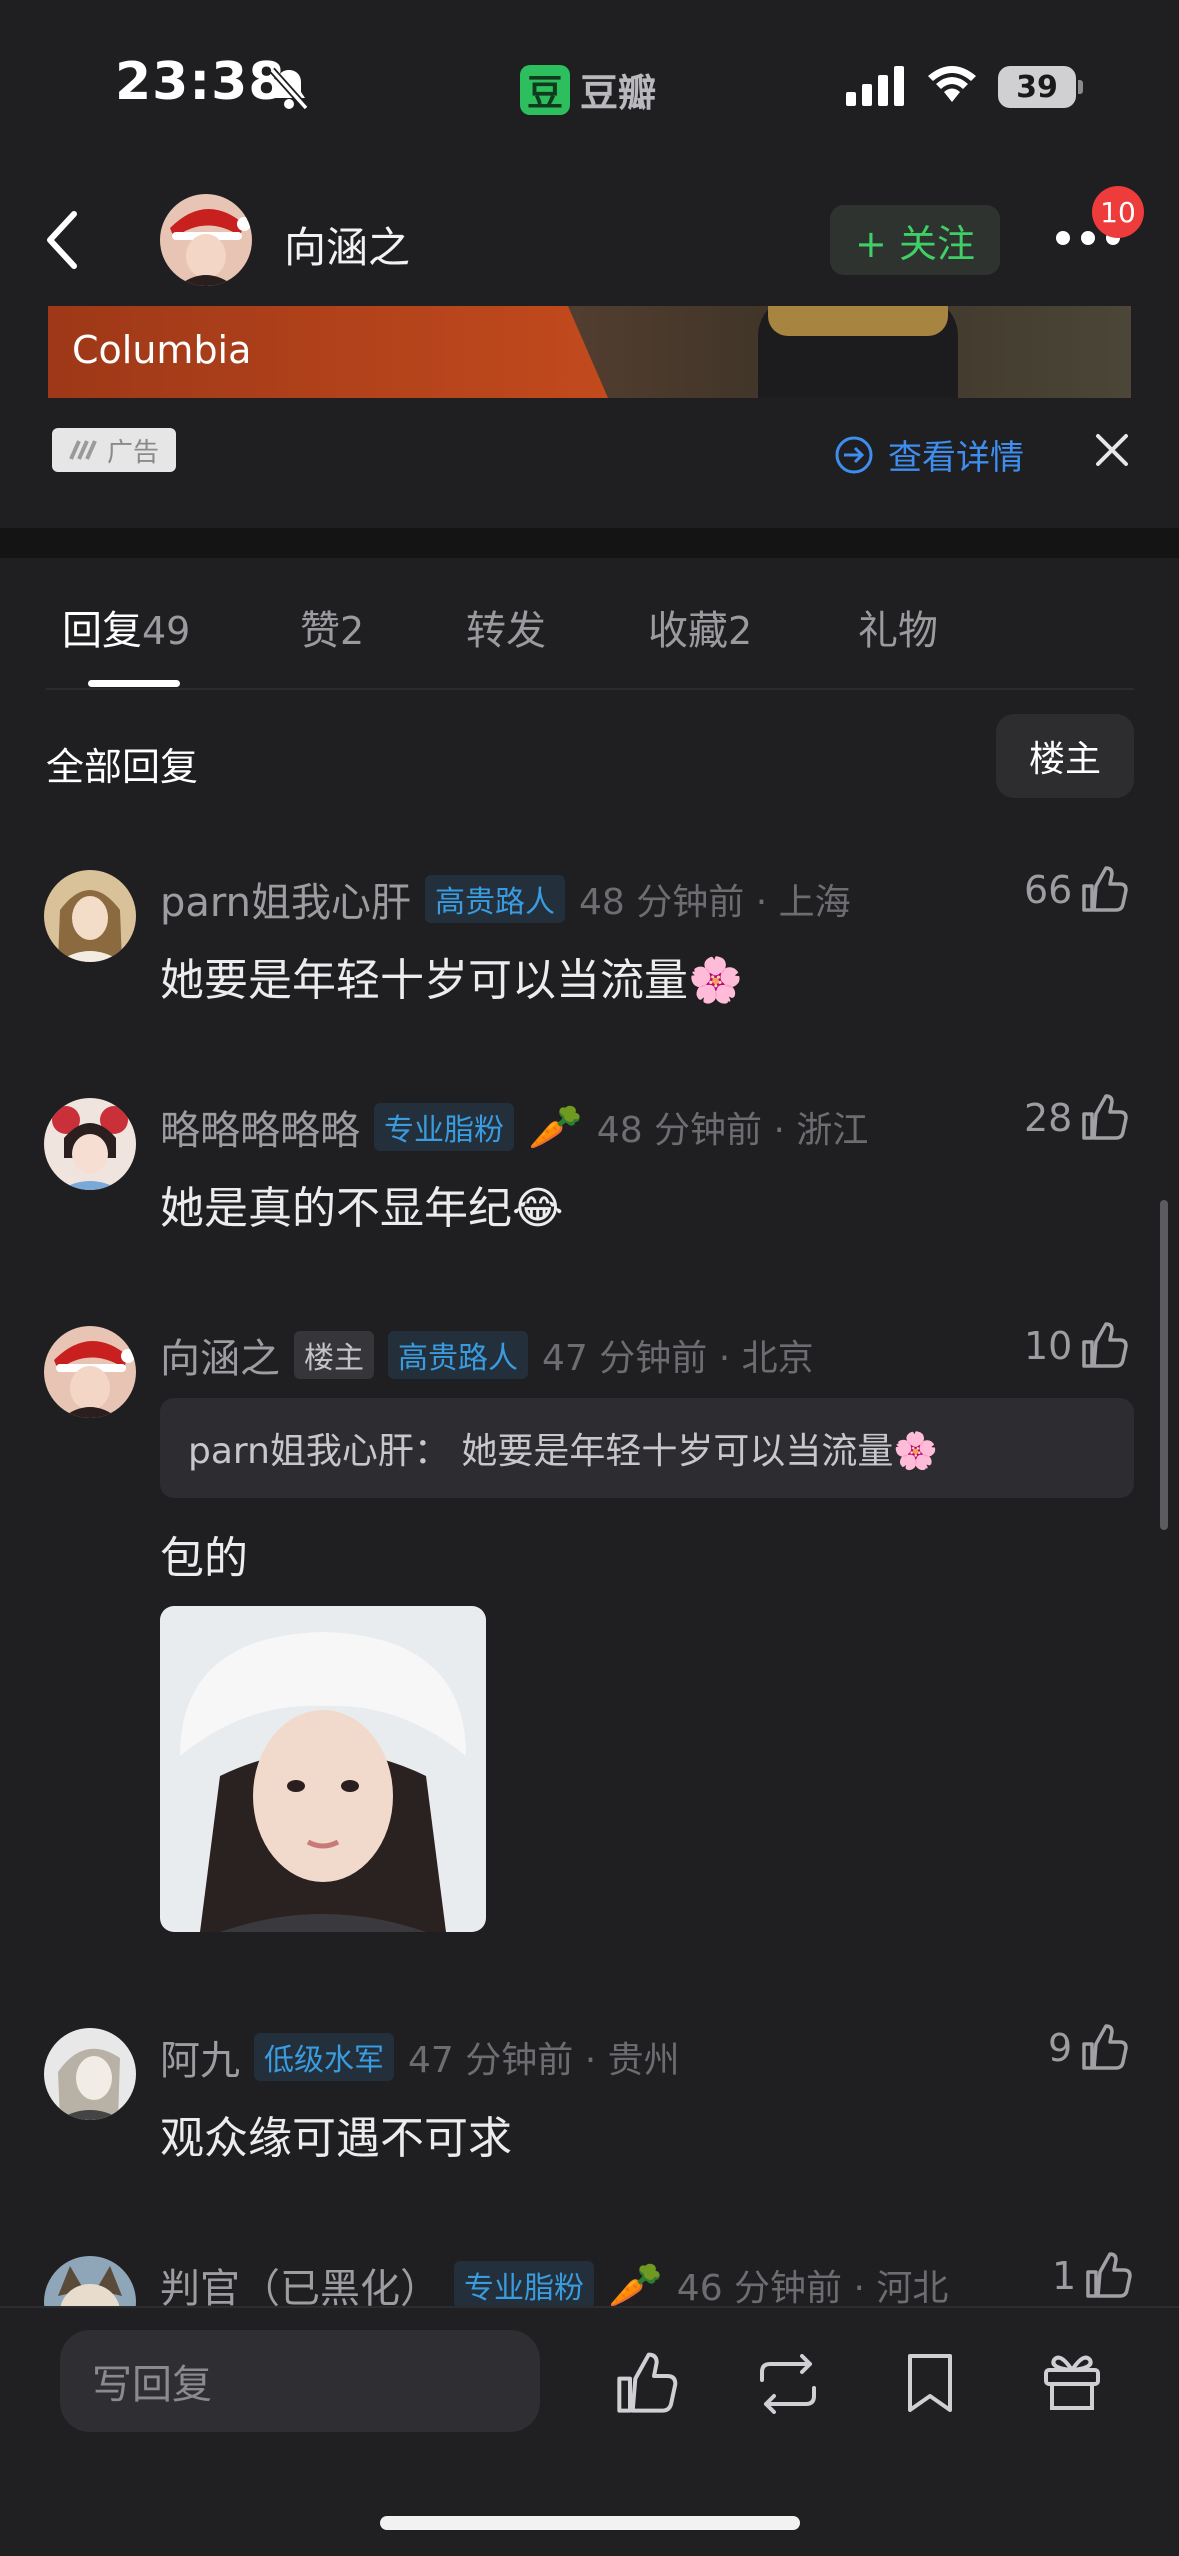 The image size is (1179, 2556). I want to click on comment-header: parn姐我心肝 高贵路人 48 分钟前 · 上海, so click(505, 899).